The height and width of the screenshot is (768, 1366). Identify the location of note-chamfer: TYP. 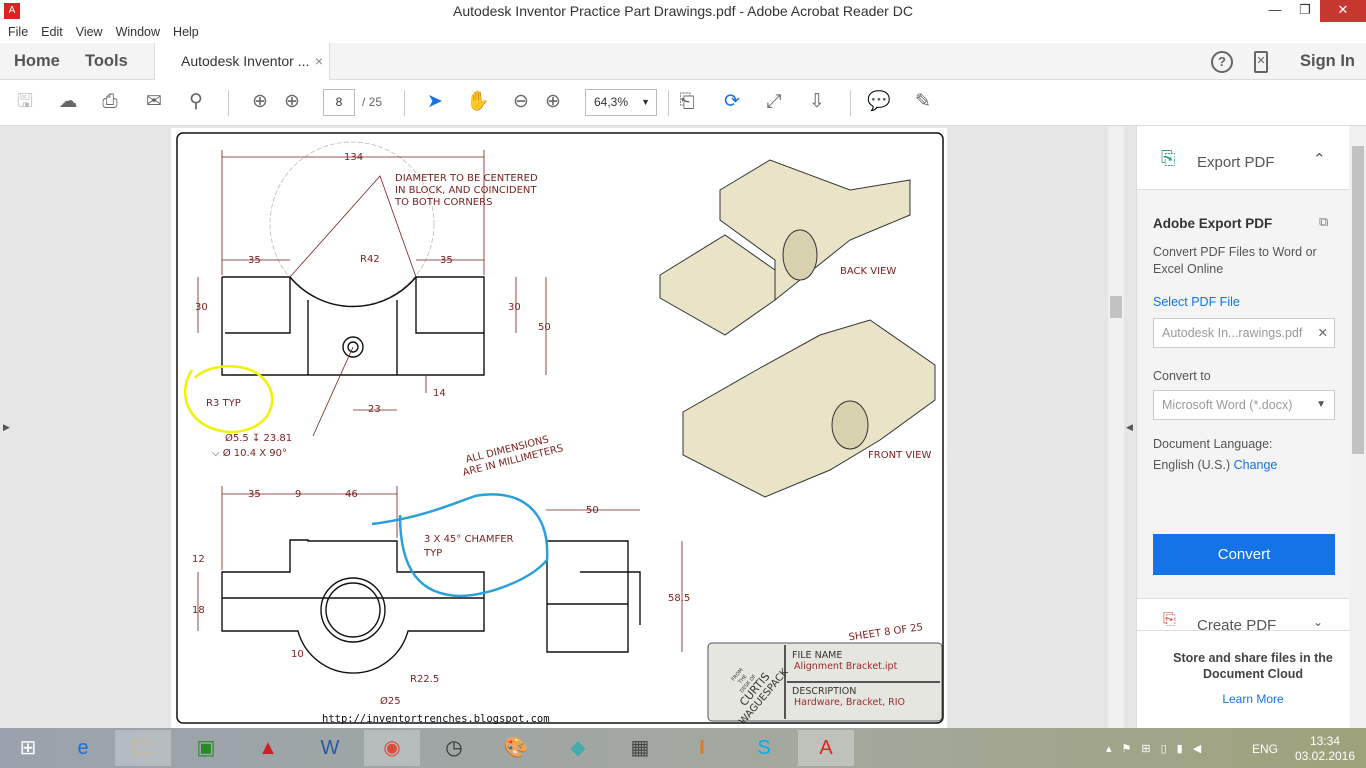
(432, 553).